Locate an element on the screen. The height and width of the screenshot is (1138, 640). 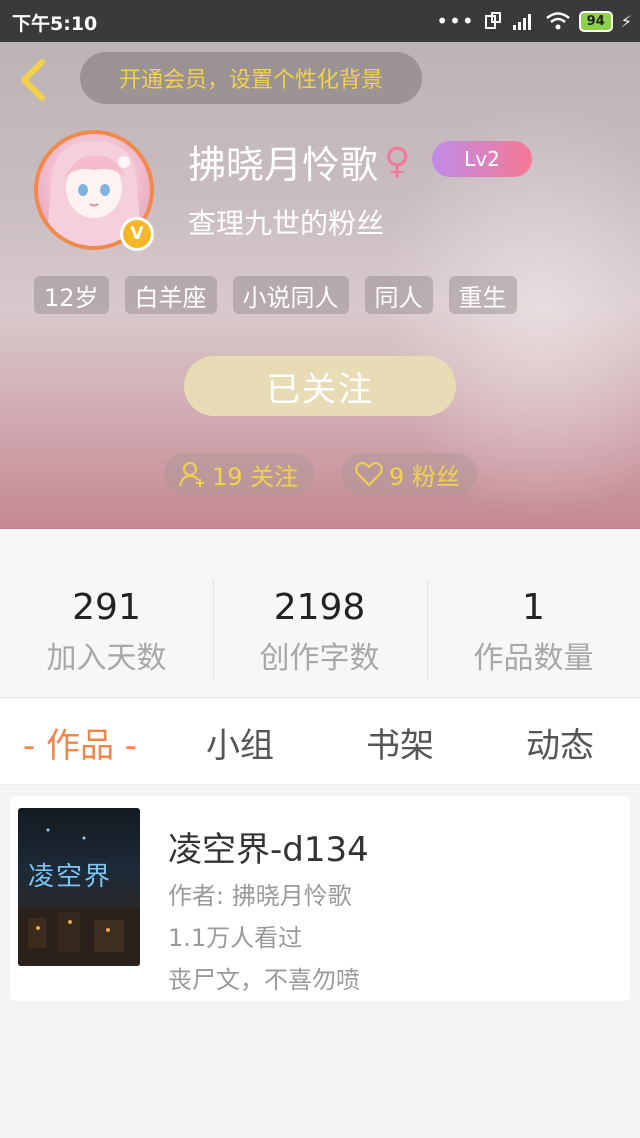
status-time: 下午5:10 is located at coordinates (55, 24).